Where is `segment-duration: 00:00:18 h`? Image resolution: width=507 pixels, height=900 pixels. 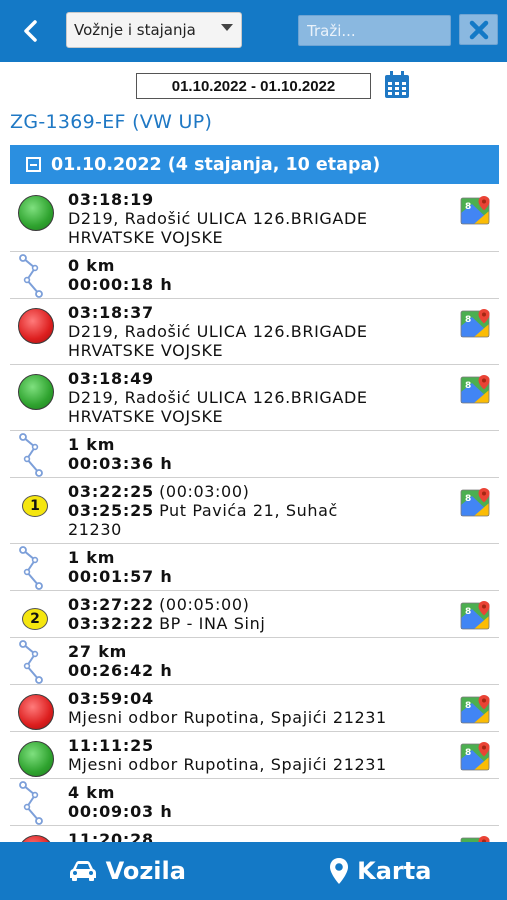 segment-duration: 00:00:18 h is located at coordinates (120, 284).